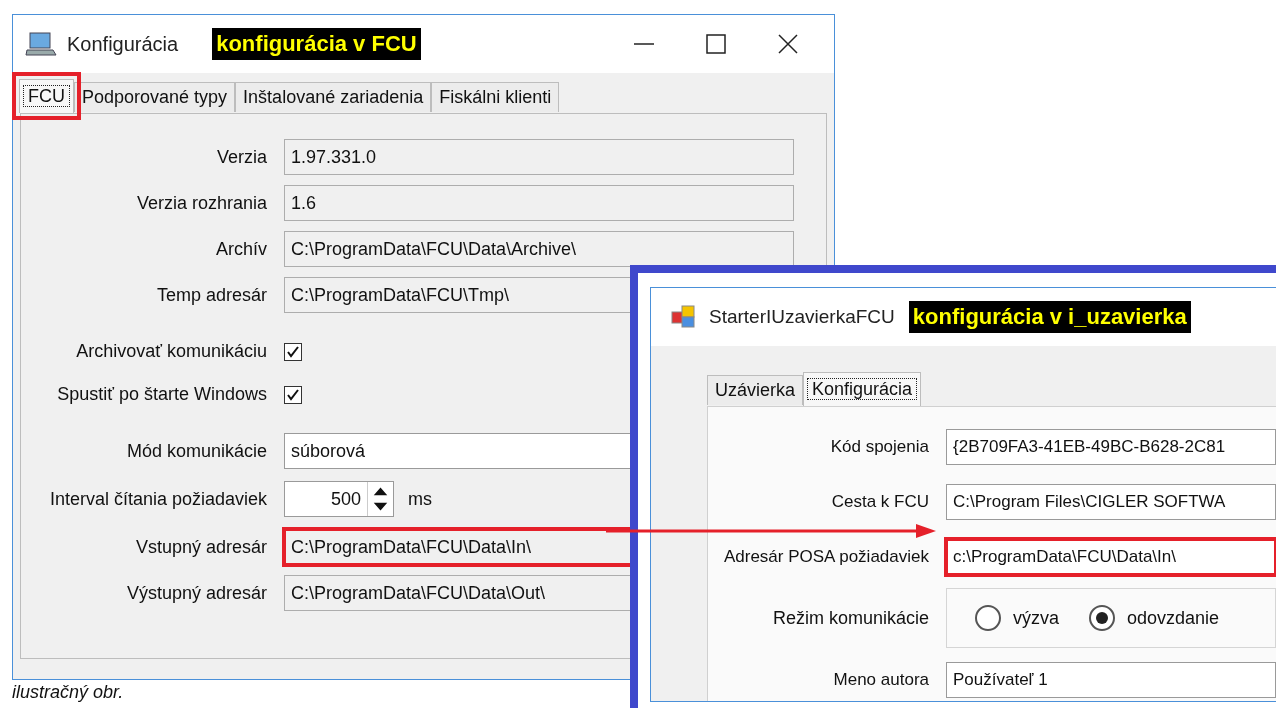  Describe the element at coordinates (1111, 501) in the screenshot. I see `text-field: C:\Program Files\CIGLER SOFTWA` at that location.